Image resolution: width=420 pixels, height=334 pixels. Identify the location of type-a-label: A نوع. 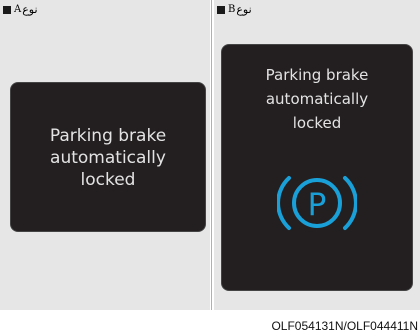
(20, 9).